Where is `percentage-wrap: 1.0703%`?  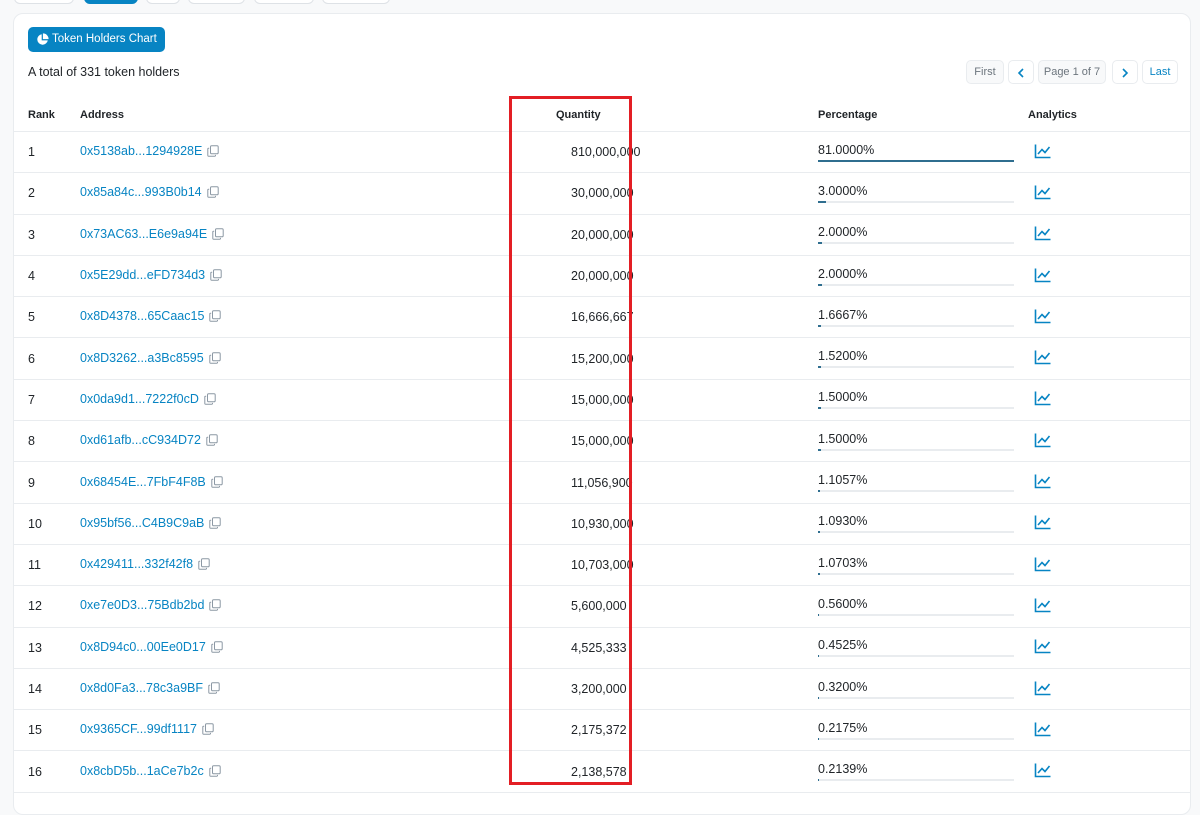 percentage-wrap: 1.0703% is located at coordinates (916, 565).